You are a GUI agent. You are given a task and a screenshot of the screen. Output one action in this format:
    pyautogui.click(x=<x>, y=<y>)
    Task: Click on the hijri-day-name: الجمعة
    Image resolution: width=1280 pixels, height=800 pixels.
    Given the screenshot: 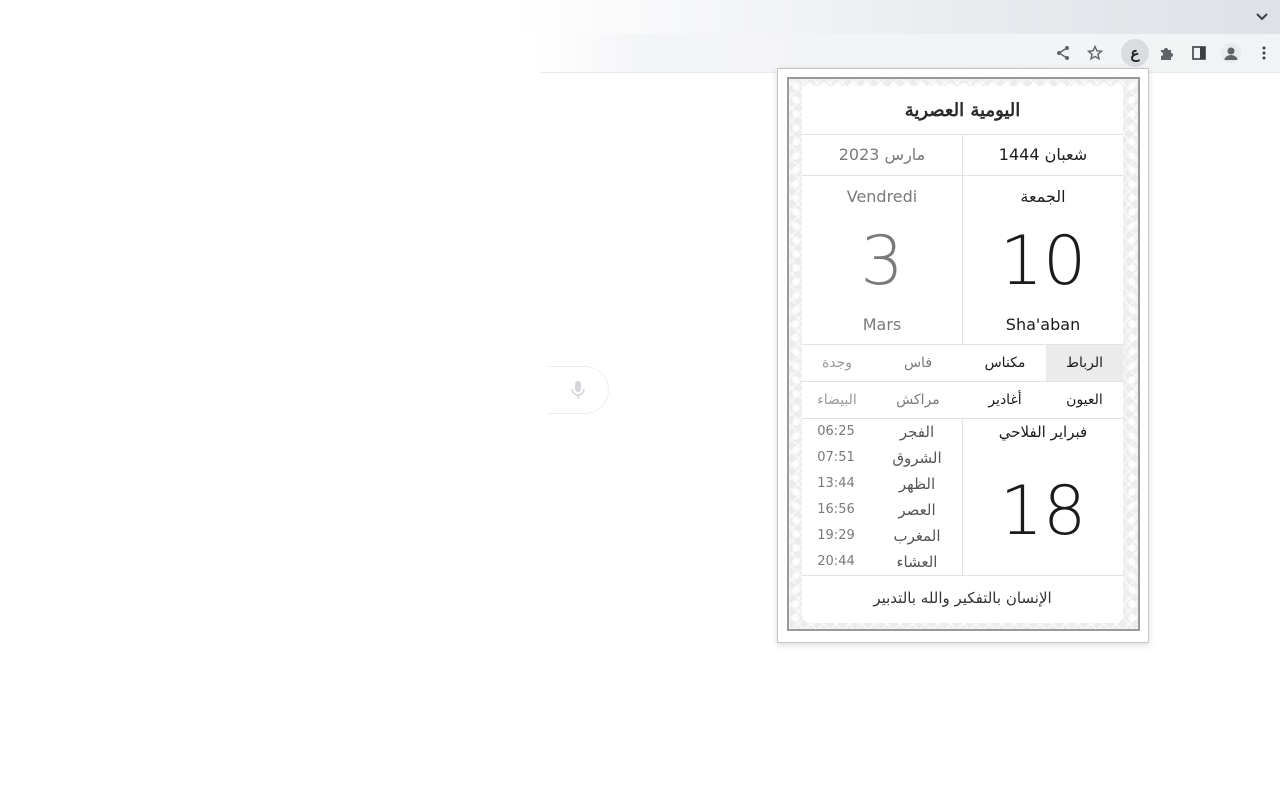 What is the action you would take?
    pyautogui.click(x=1043, y=196)
    